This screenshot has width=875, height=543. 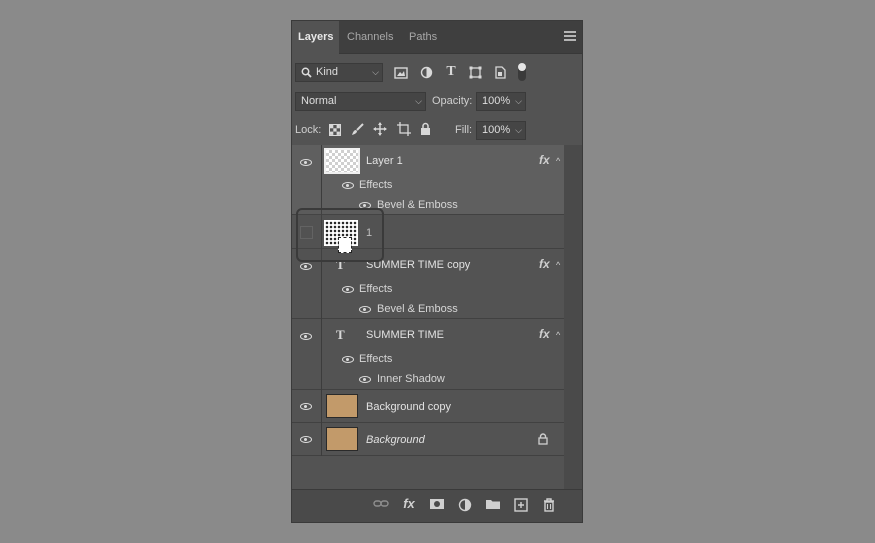 I want to click on layer-row-summer-time: T SUMMER TIME fx ^ Effects Inner Shadow, so click(x=429, y=354).